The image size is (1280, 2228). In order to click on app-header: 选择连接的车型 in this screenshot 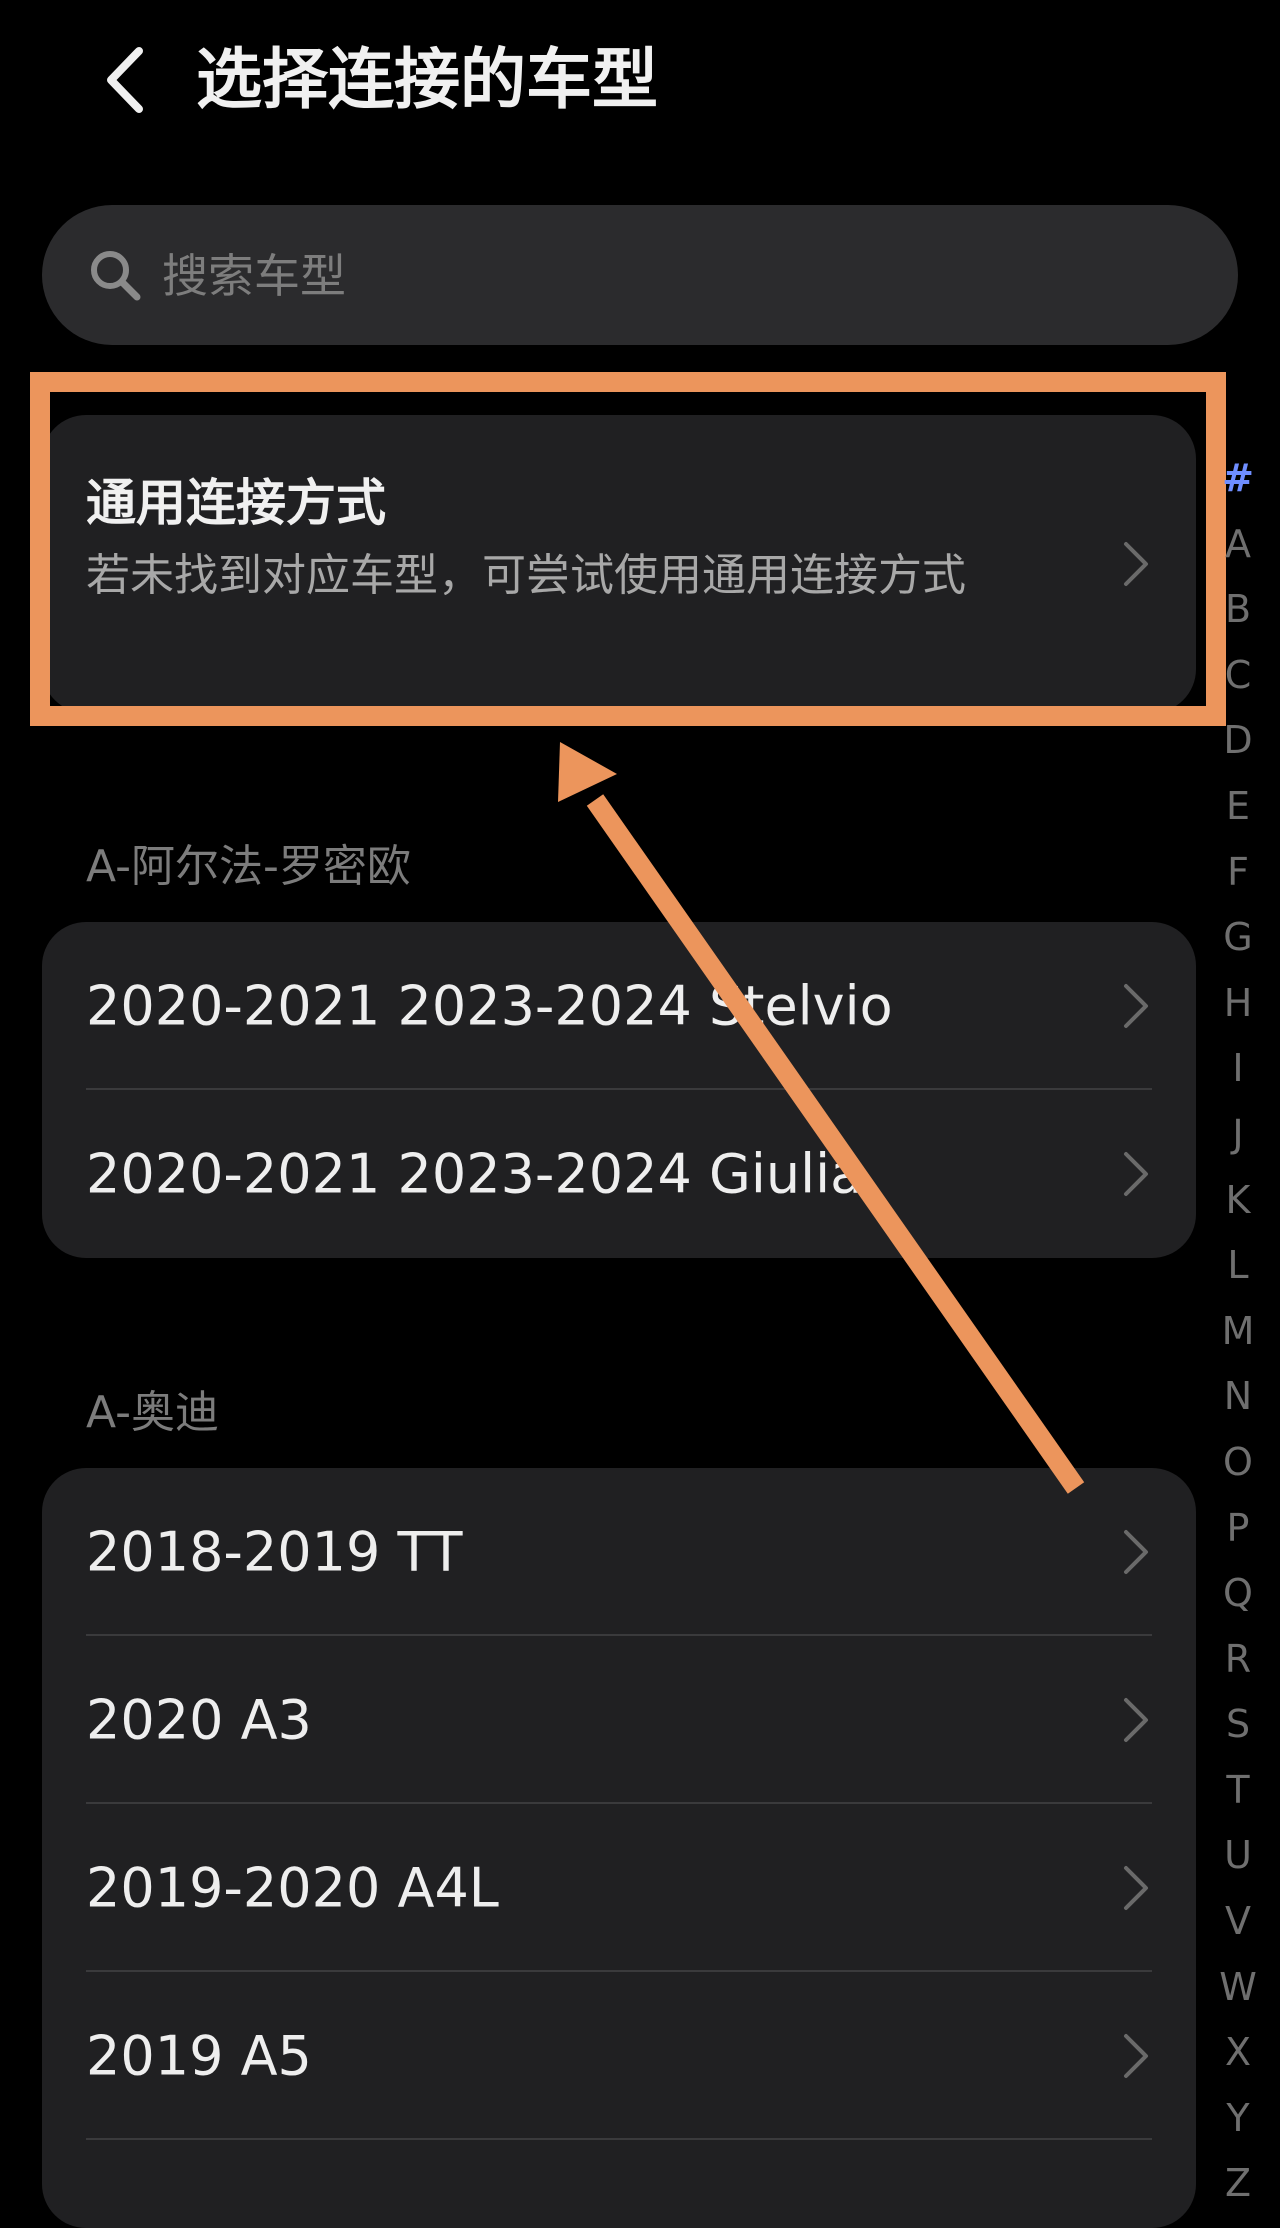, I will do `click(640, 85)`.